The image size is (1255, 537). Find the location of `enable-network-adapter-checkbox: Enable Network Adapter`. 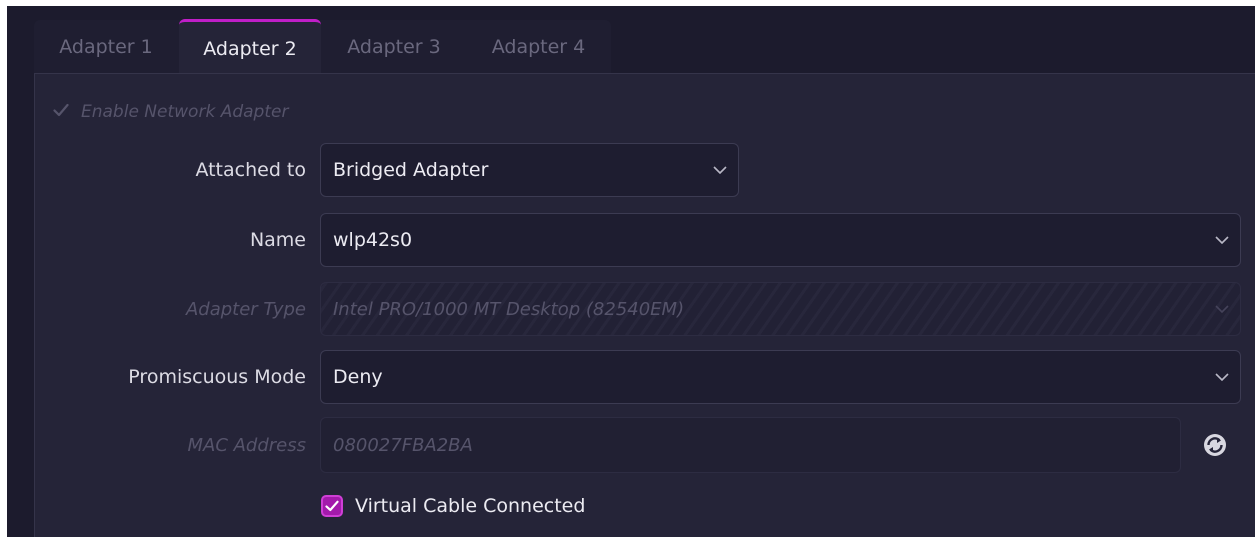

enable-network-adapter-checkbox: Enable Network Adapter is located at coordinates (170, 112).